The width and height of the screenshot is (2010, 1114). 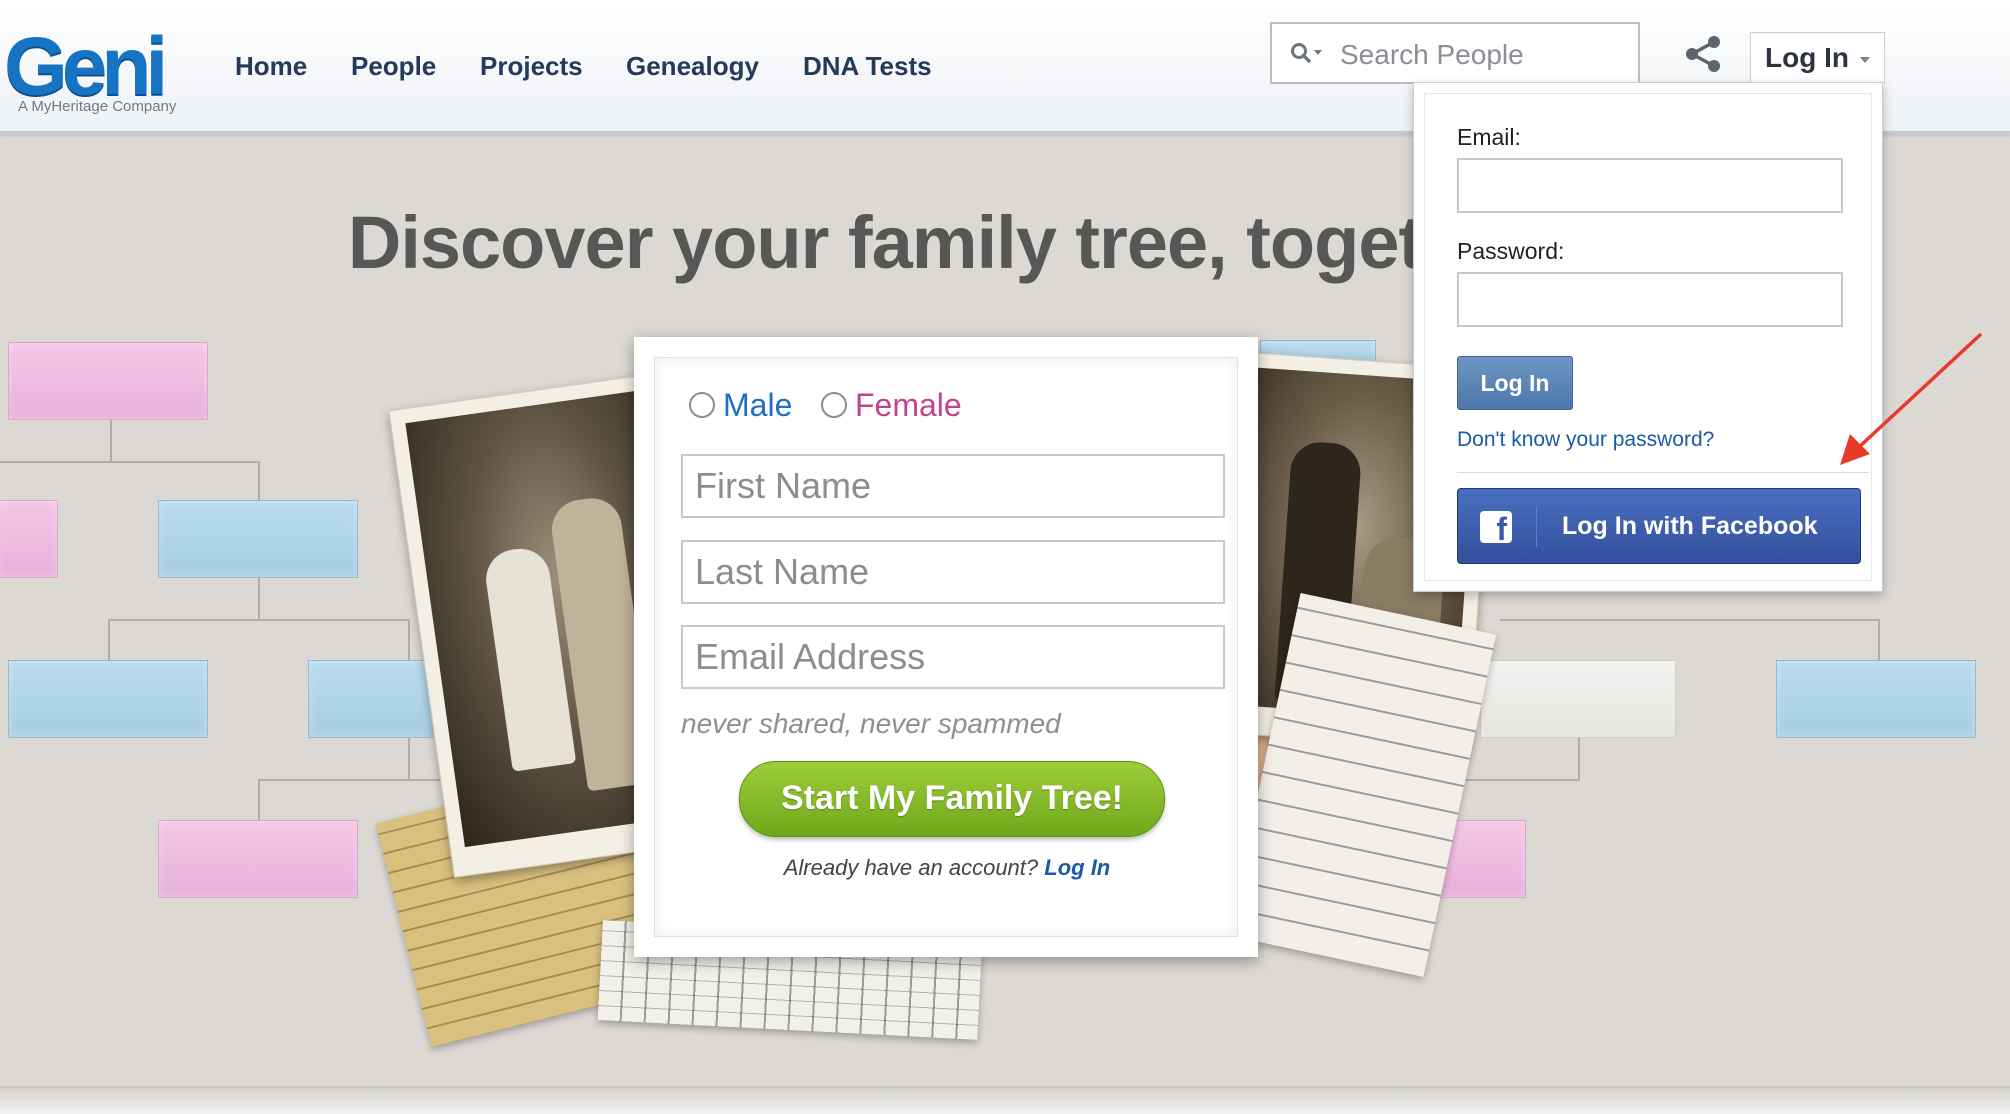 I want to click on search-icon, so click(x=1307, y=54).